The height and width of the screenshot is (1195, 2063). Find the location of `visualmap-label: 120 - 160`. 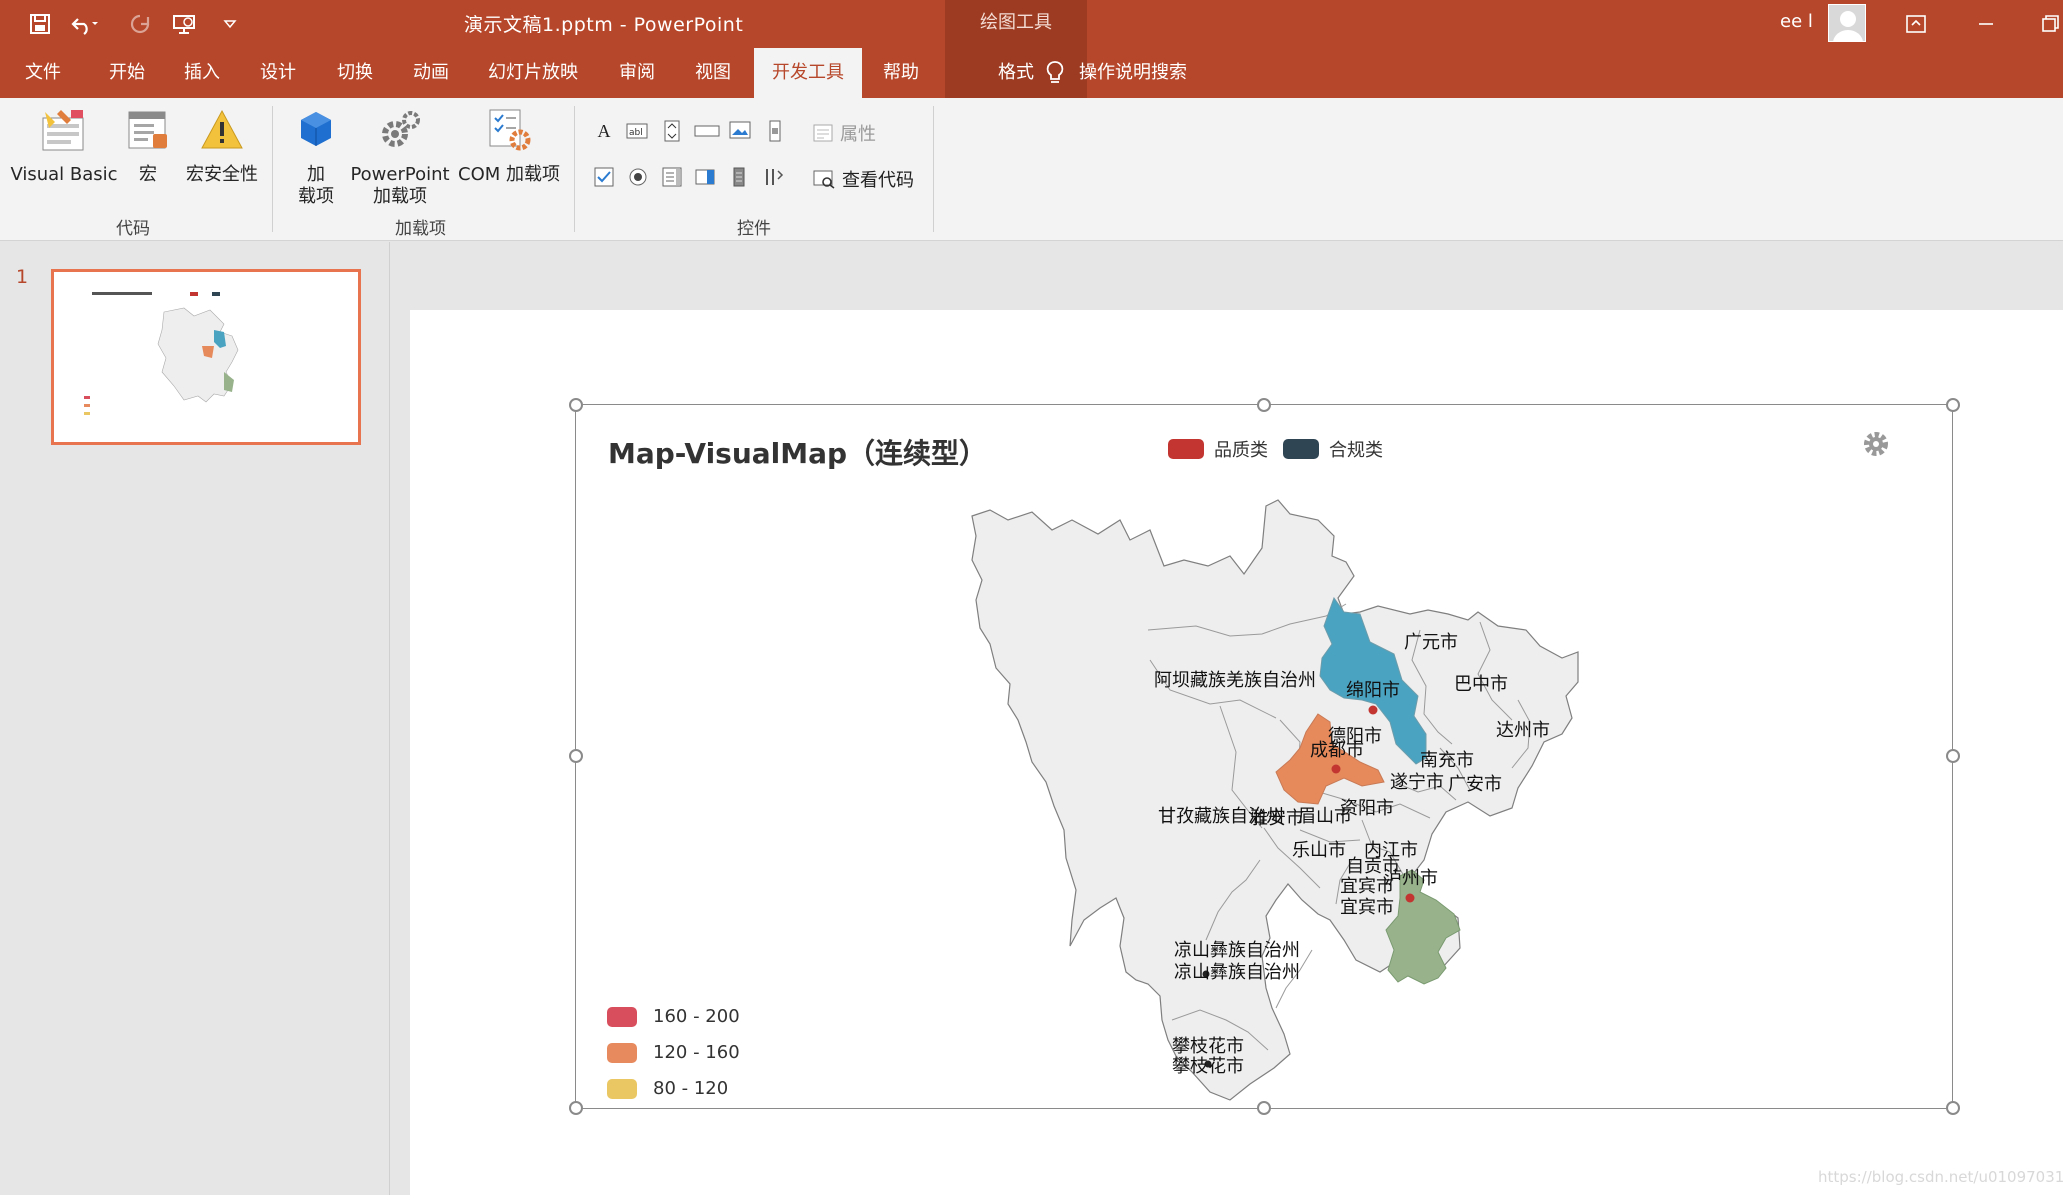

visualmap-label: 120 - 160 is located at coordinates (696, 1052).